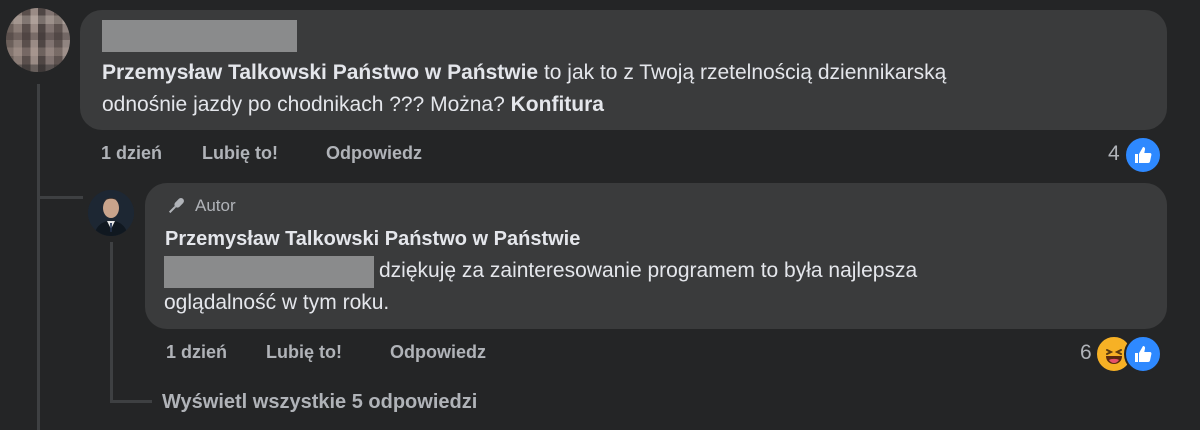 This screenshot has width=1200, height=430. Describe the element at coordinates (319, 402) in the screenshot. I see `view-all-replies-link: Wyświetl wszystkie 5 odpowiedzi` at that location.